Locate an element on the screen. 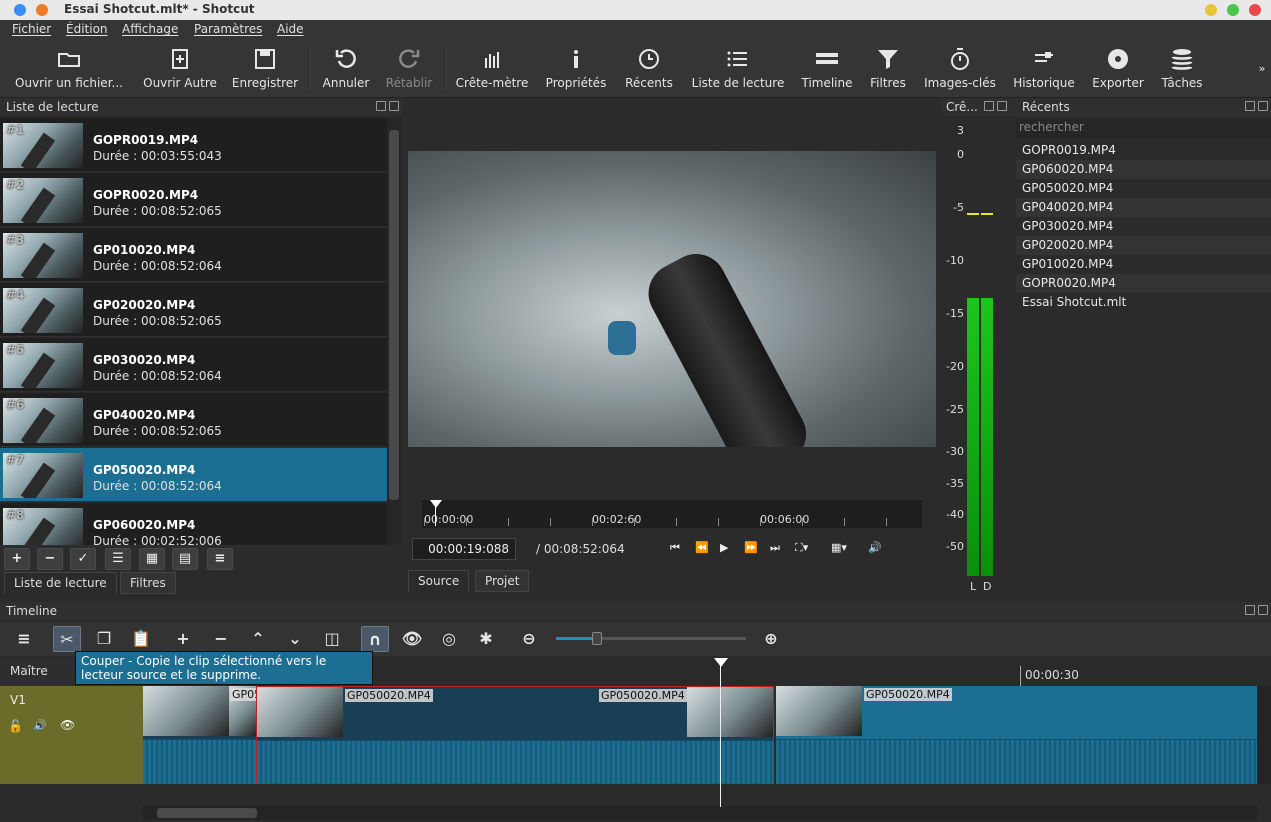  track-header-v1: V1 🔓 🔊 👁 is located at coordinates (71, 735).